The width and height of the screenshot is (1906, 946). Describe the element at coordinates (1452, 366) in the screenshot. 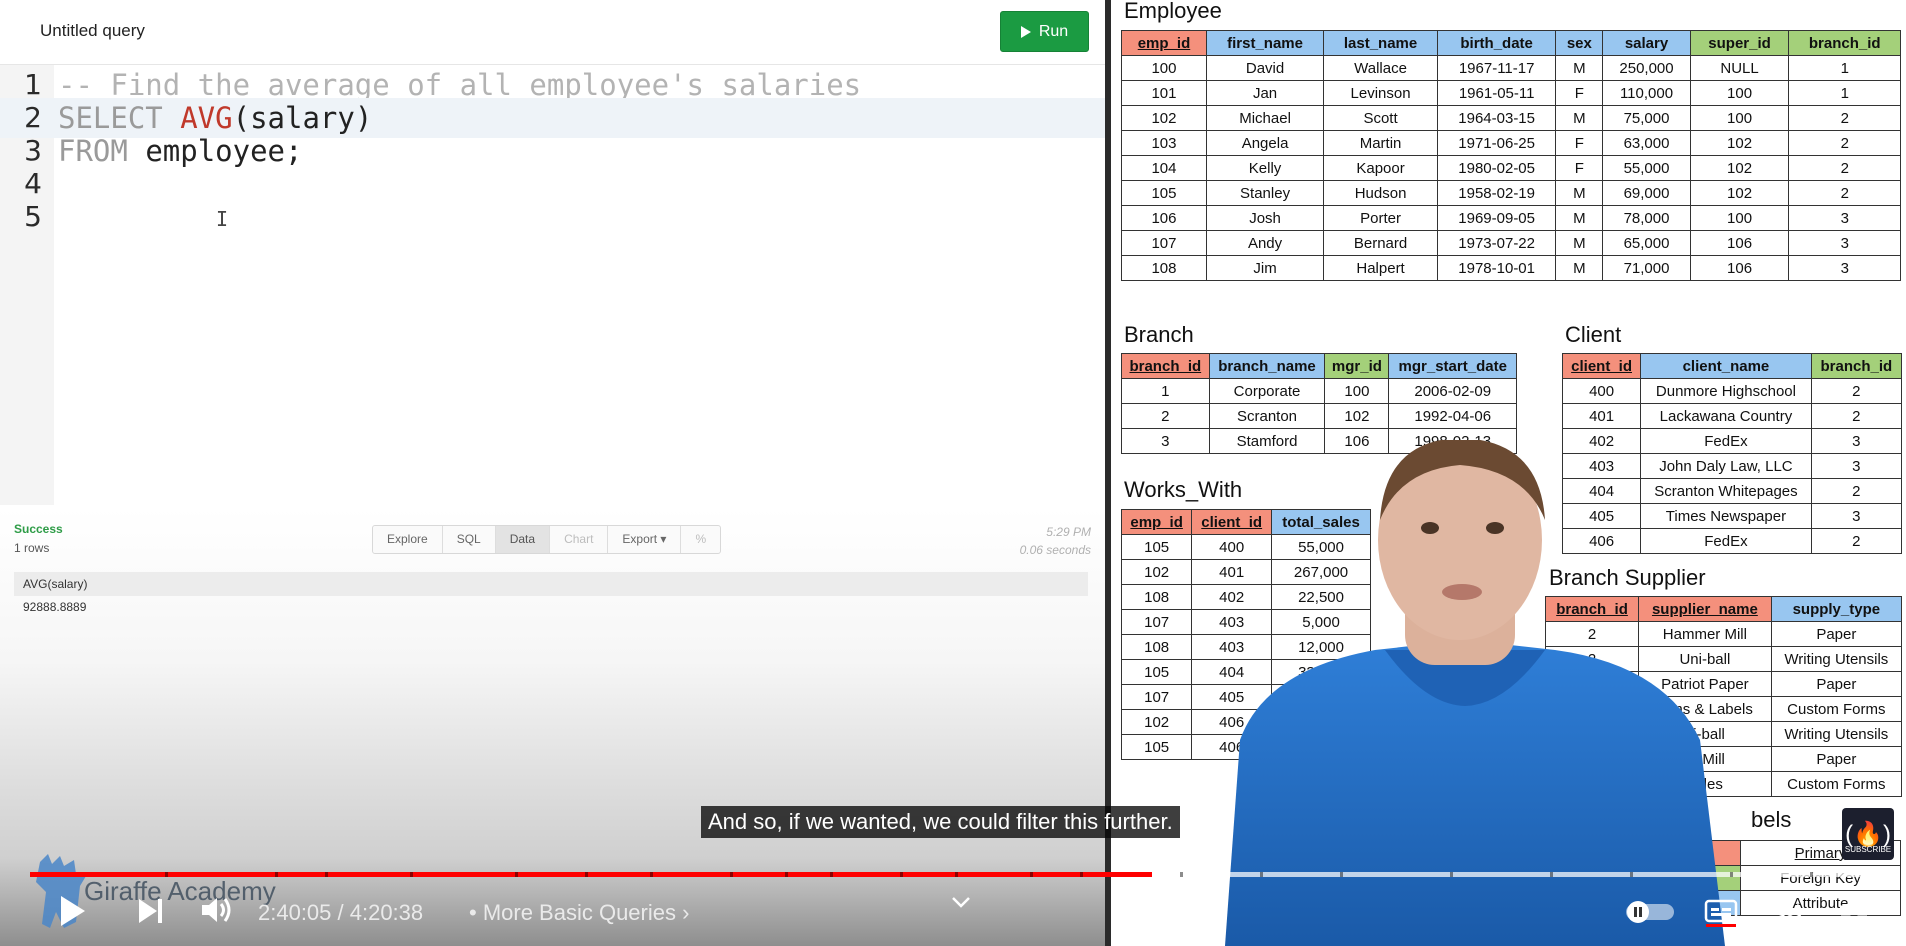

I see `column-header: mgr_start_date` at that location.